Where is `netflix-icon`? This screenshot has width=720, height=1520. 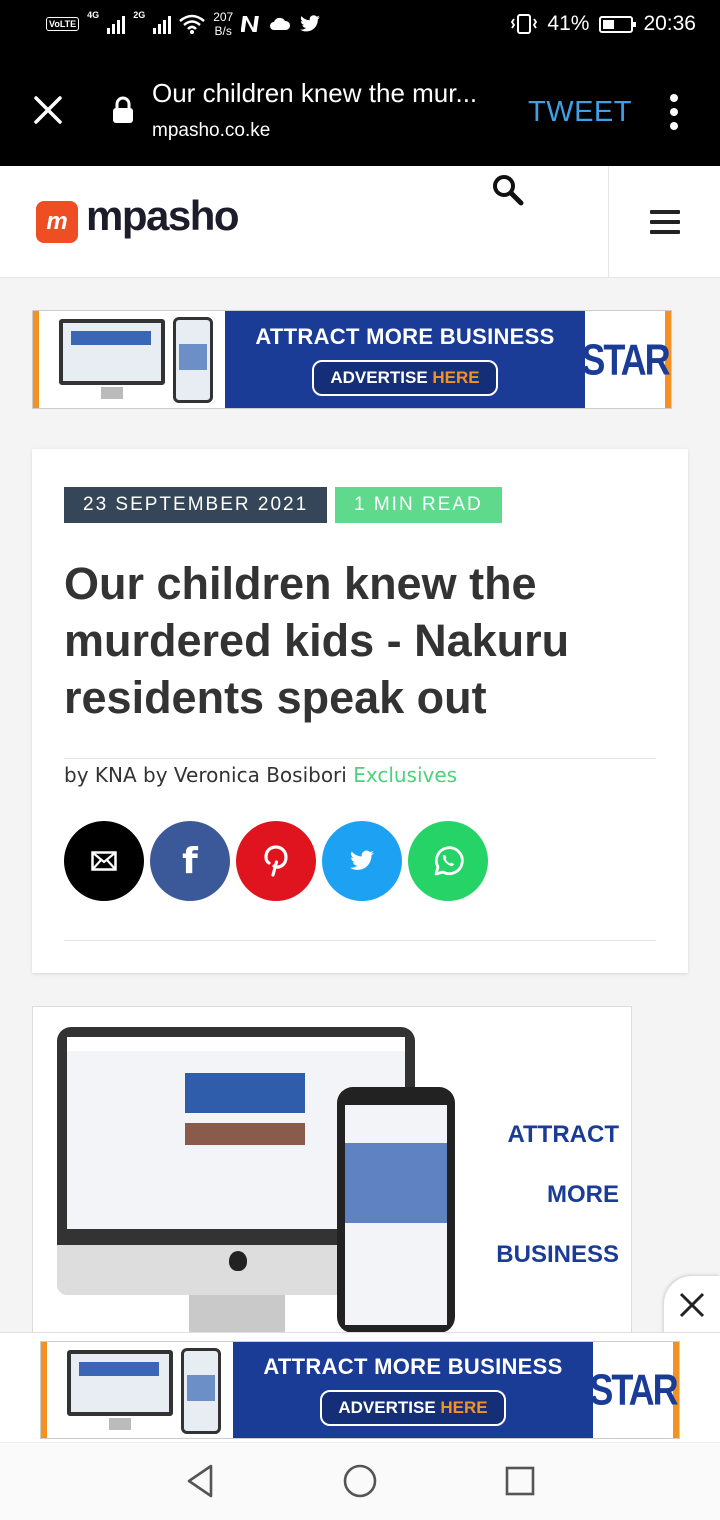 netflix-icon is located at coordinates (250, 24).